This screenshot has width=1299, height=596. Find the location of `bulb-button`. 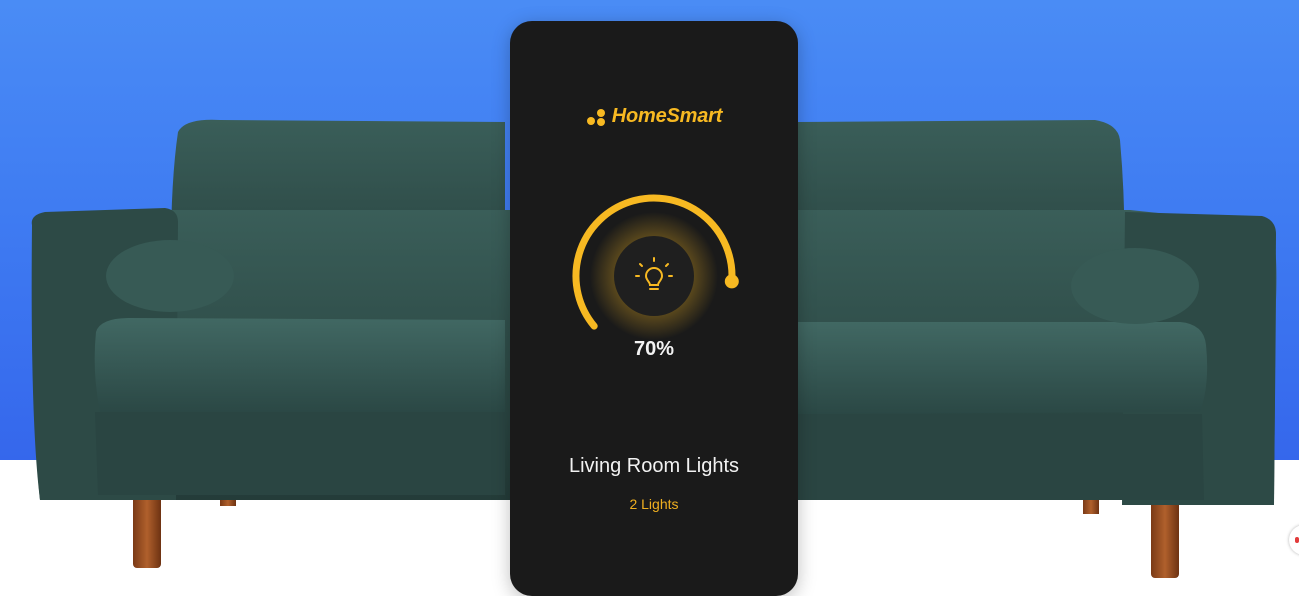

bulb-button is located at coordinates (654, 276).